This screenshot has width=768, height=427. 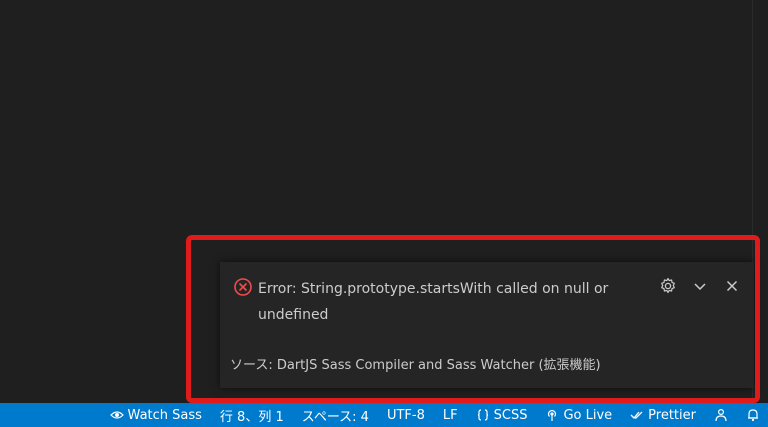 I want to click on watch-sass-label: Watch Sass, so click(x=164, y=415).